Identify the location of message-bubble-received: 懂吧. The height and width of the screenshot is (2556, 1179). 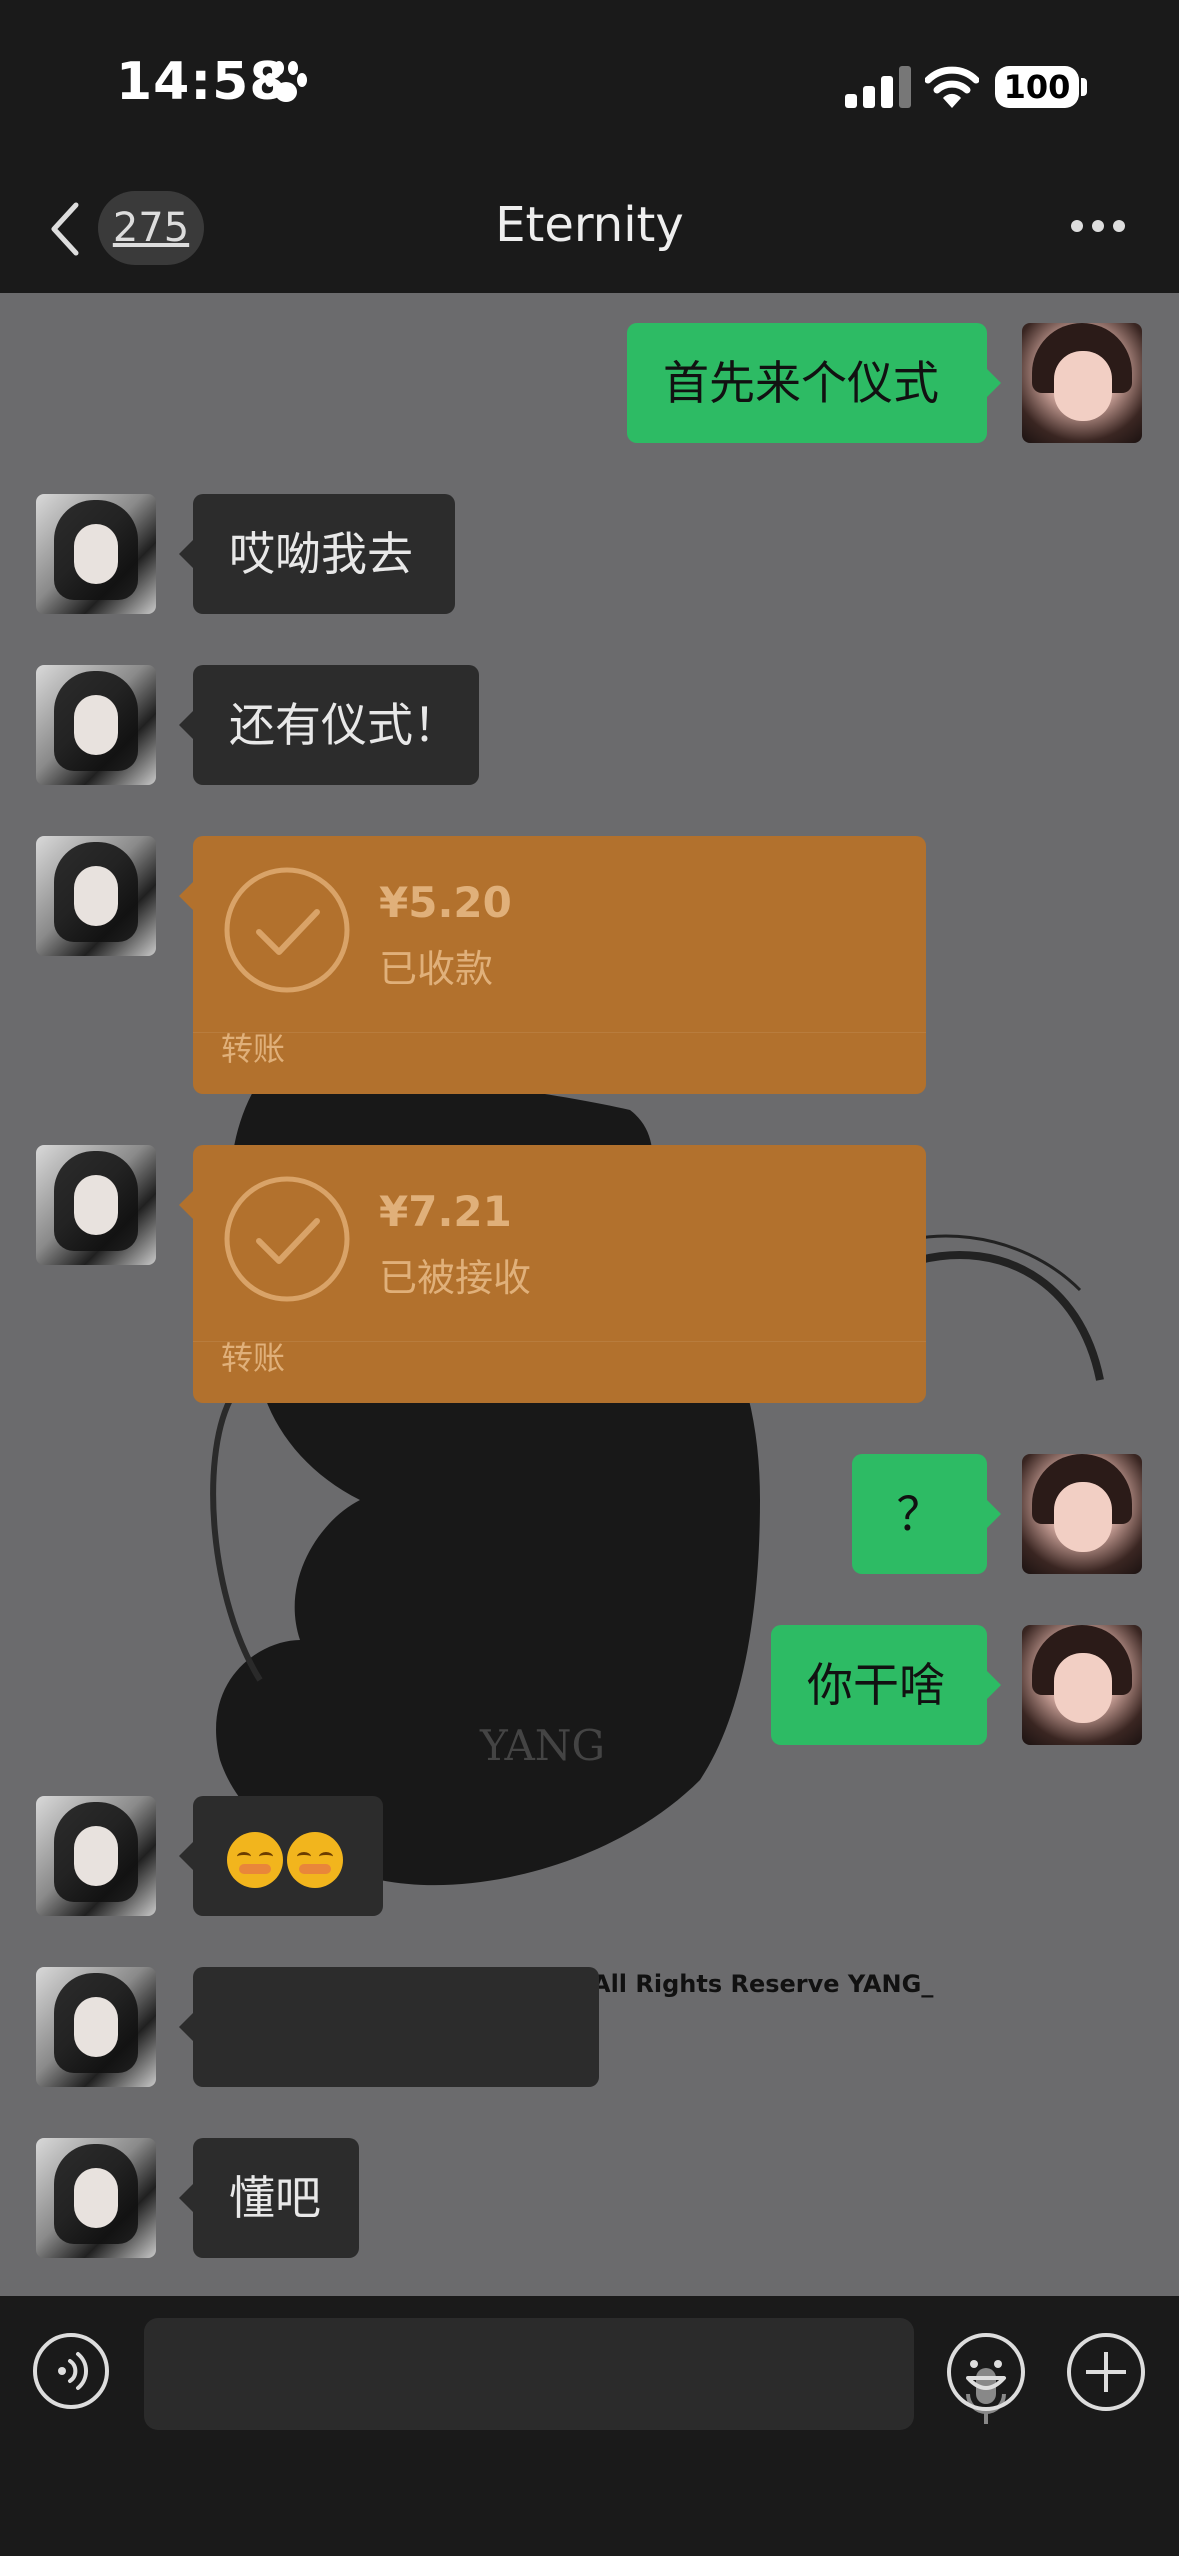
(276, 2198).